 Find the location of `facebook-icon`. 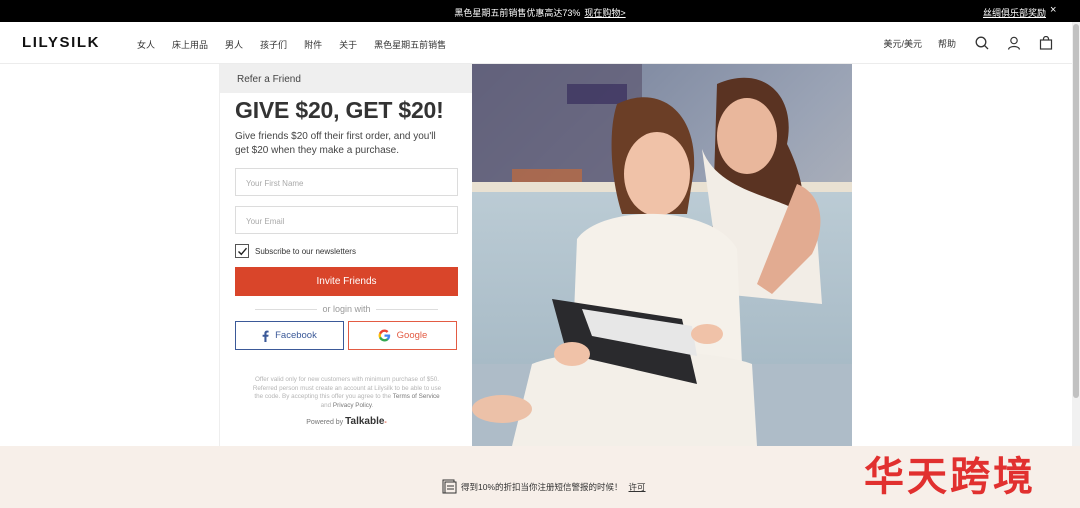

facebook-icon is located at coordinates (265, 336).